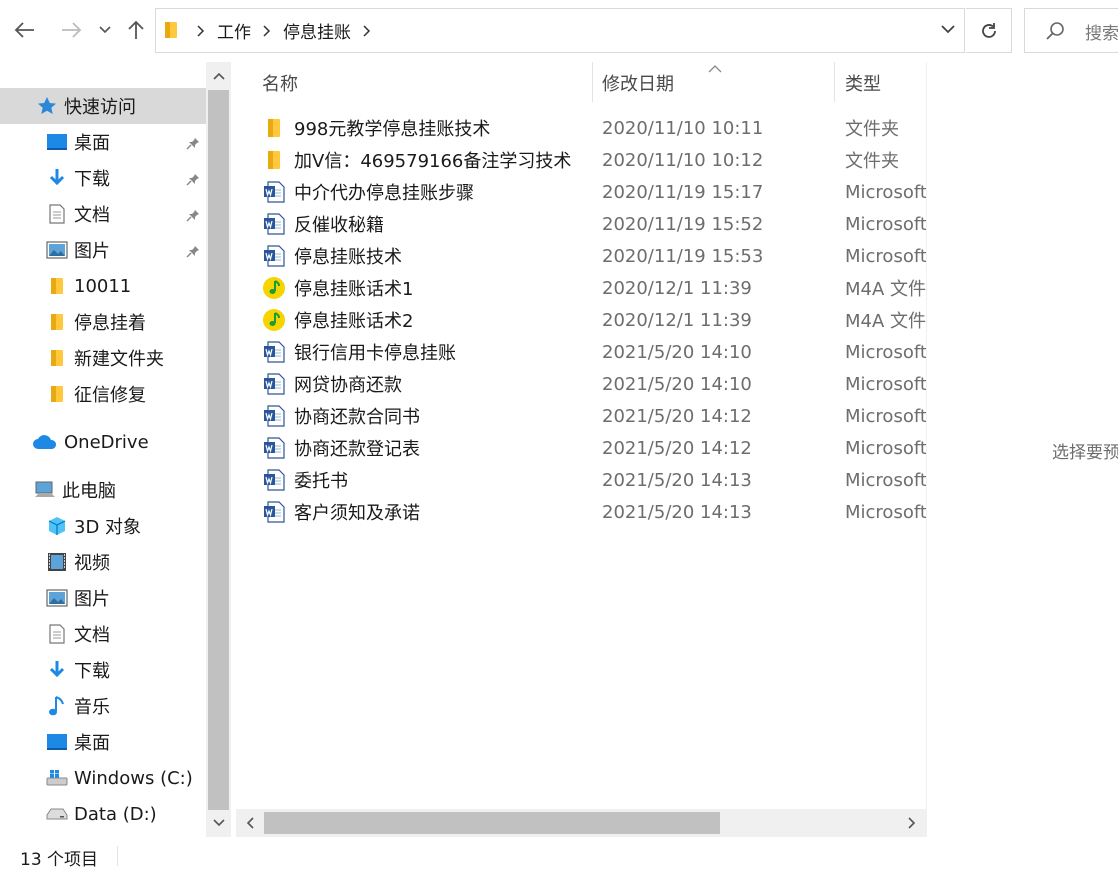  Describe the element at coordinates (25, 30) in the screenshot. I see `back-button` at that location.